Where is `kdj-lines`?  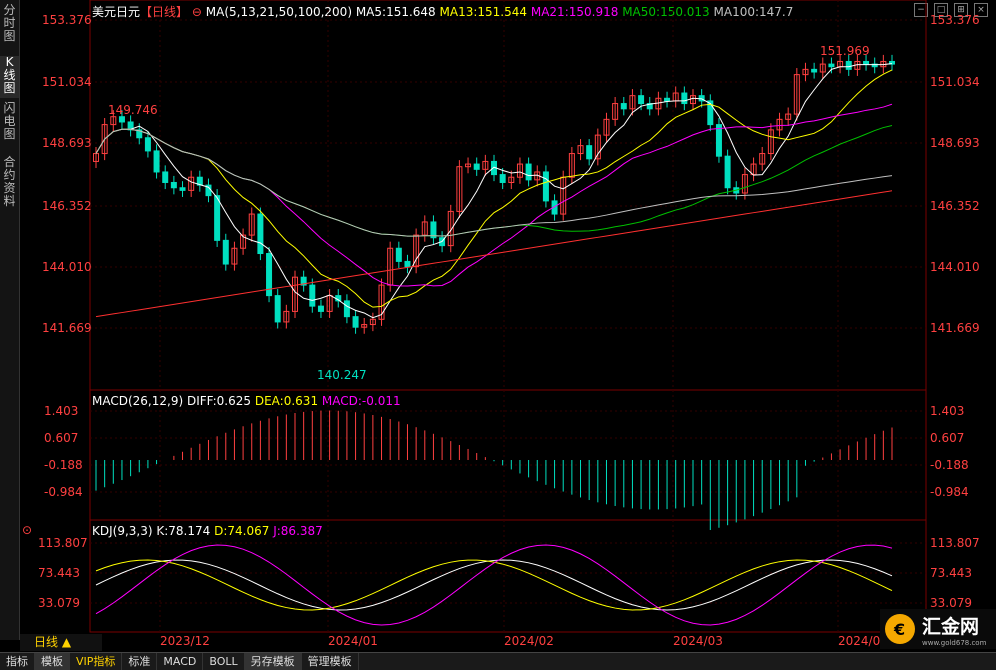
kdj-lines is located at coordinates (494, 585).